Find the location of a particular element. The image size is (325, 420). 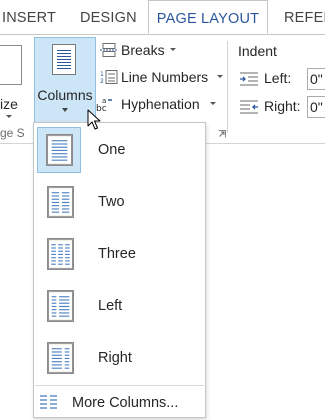

hyphenation-button: a bc Hyphenation is located at coordinates (158, 104).